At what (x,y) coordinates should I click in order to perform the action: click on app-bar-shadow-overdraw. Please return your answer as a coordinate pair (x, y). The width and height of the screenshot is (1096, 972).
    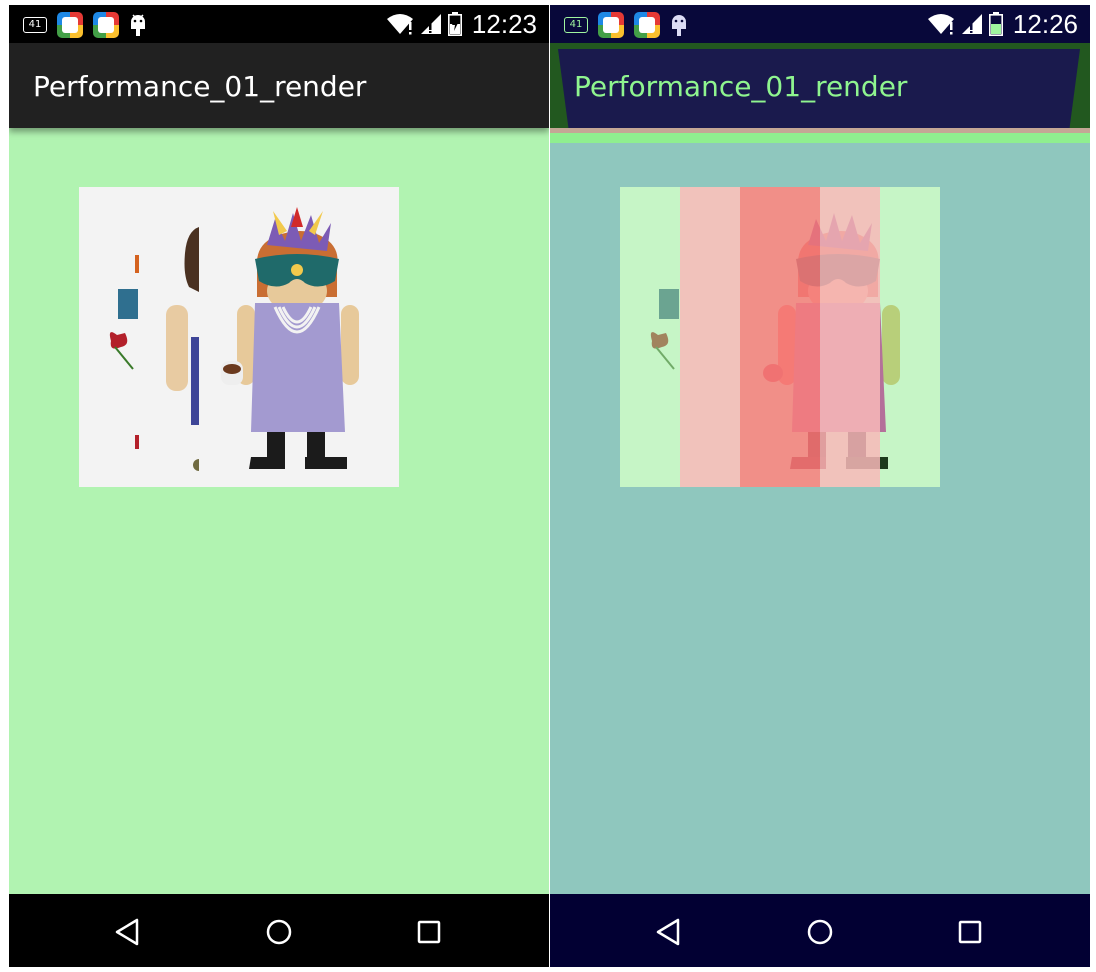
    Looking at the image, I should click on (820, 138).